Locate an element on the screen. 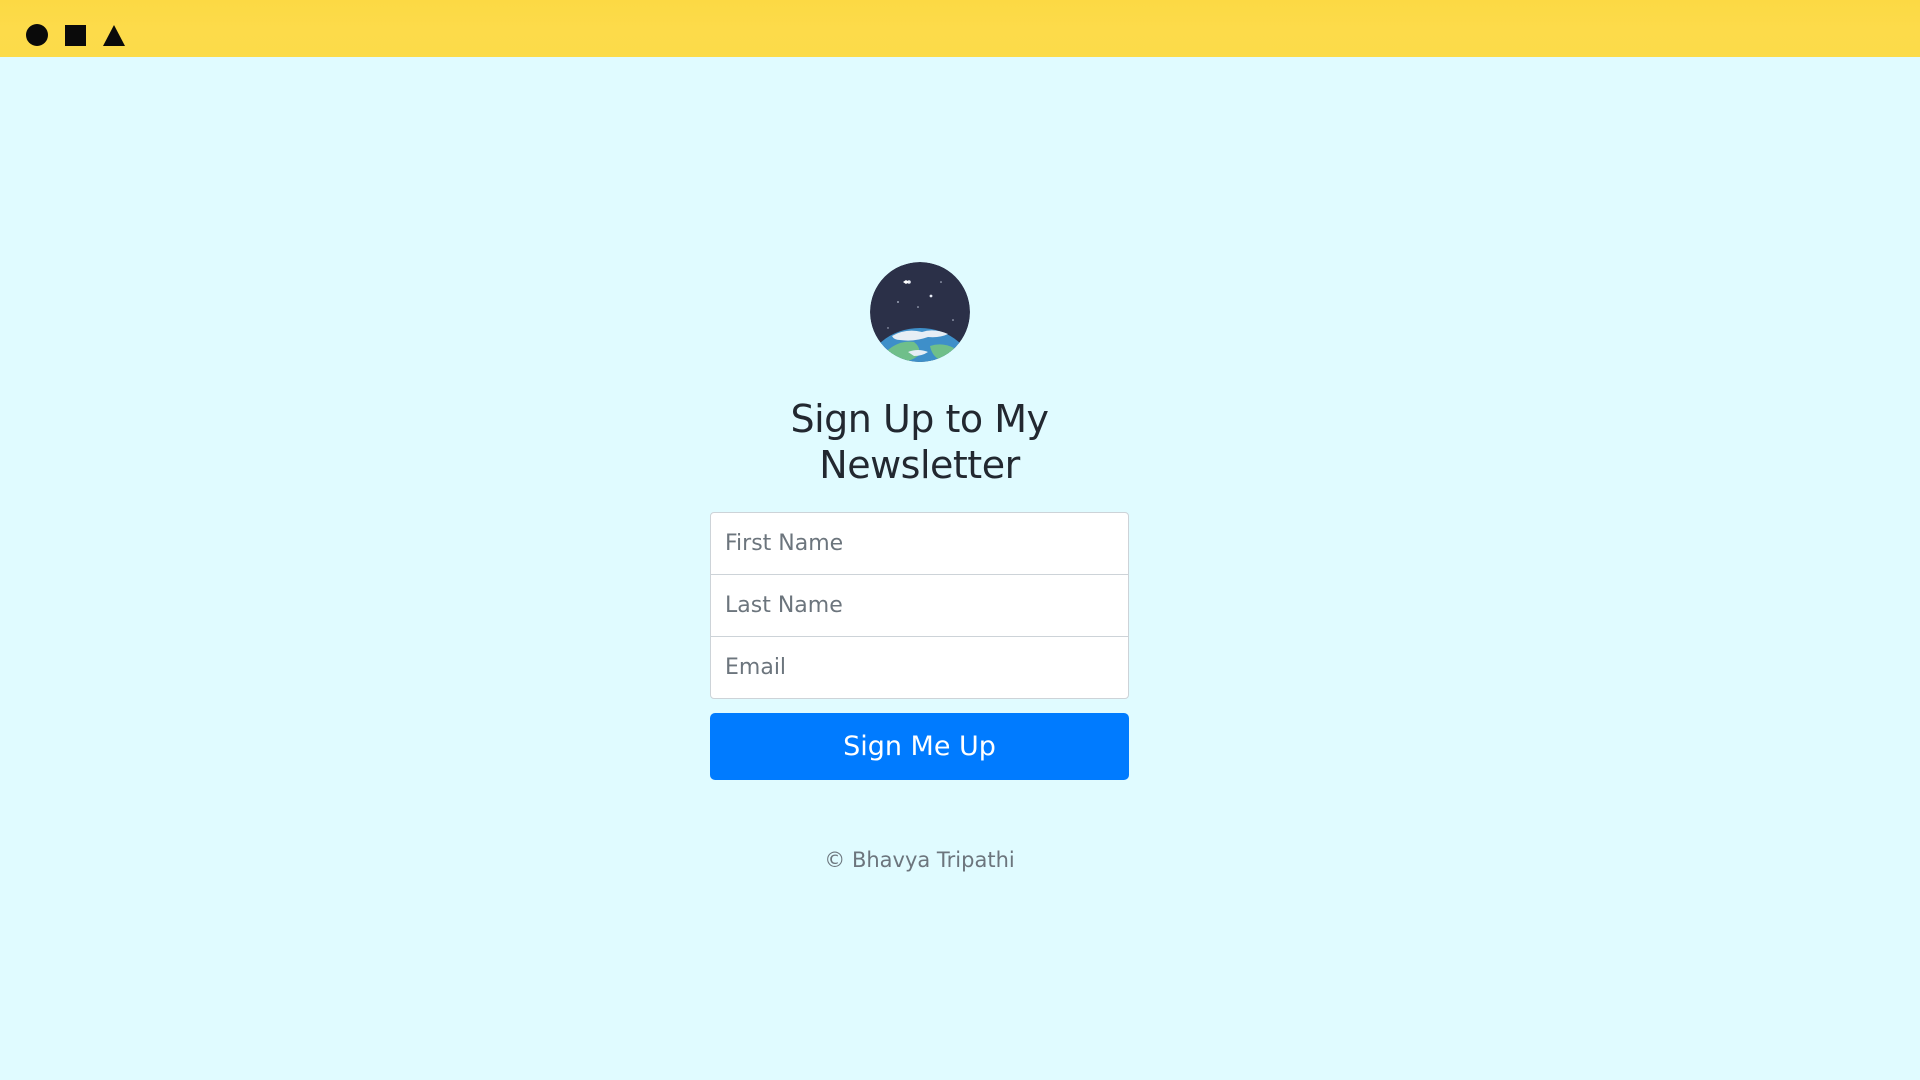 The width and height of the screenshot is (1920, 1080). page-title: Sign Up to My Newsletter is located at coordinates (920, 442).